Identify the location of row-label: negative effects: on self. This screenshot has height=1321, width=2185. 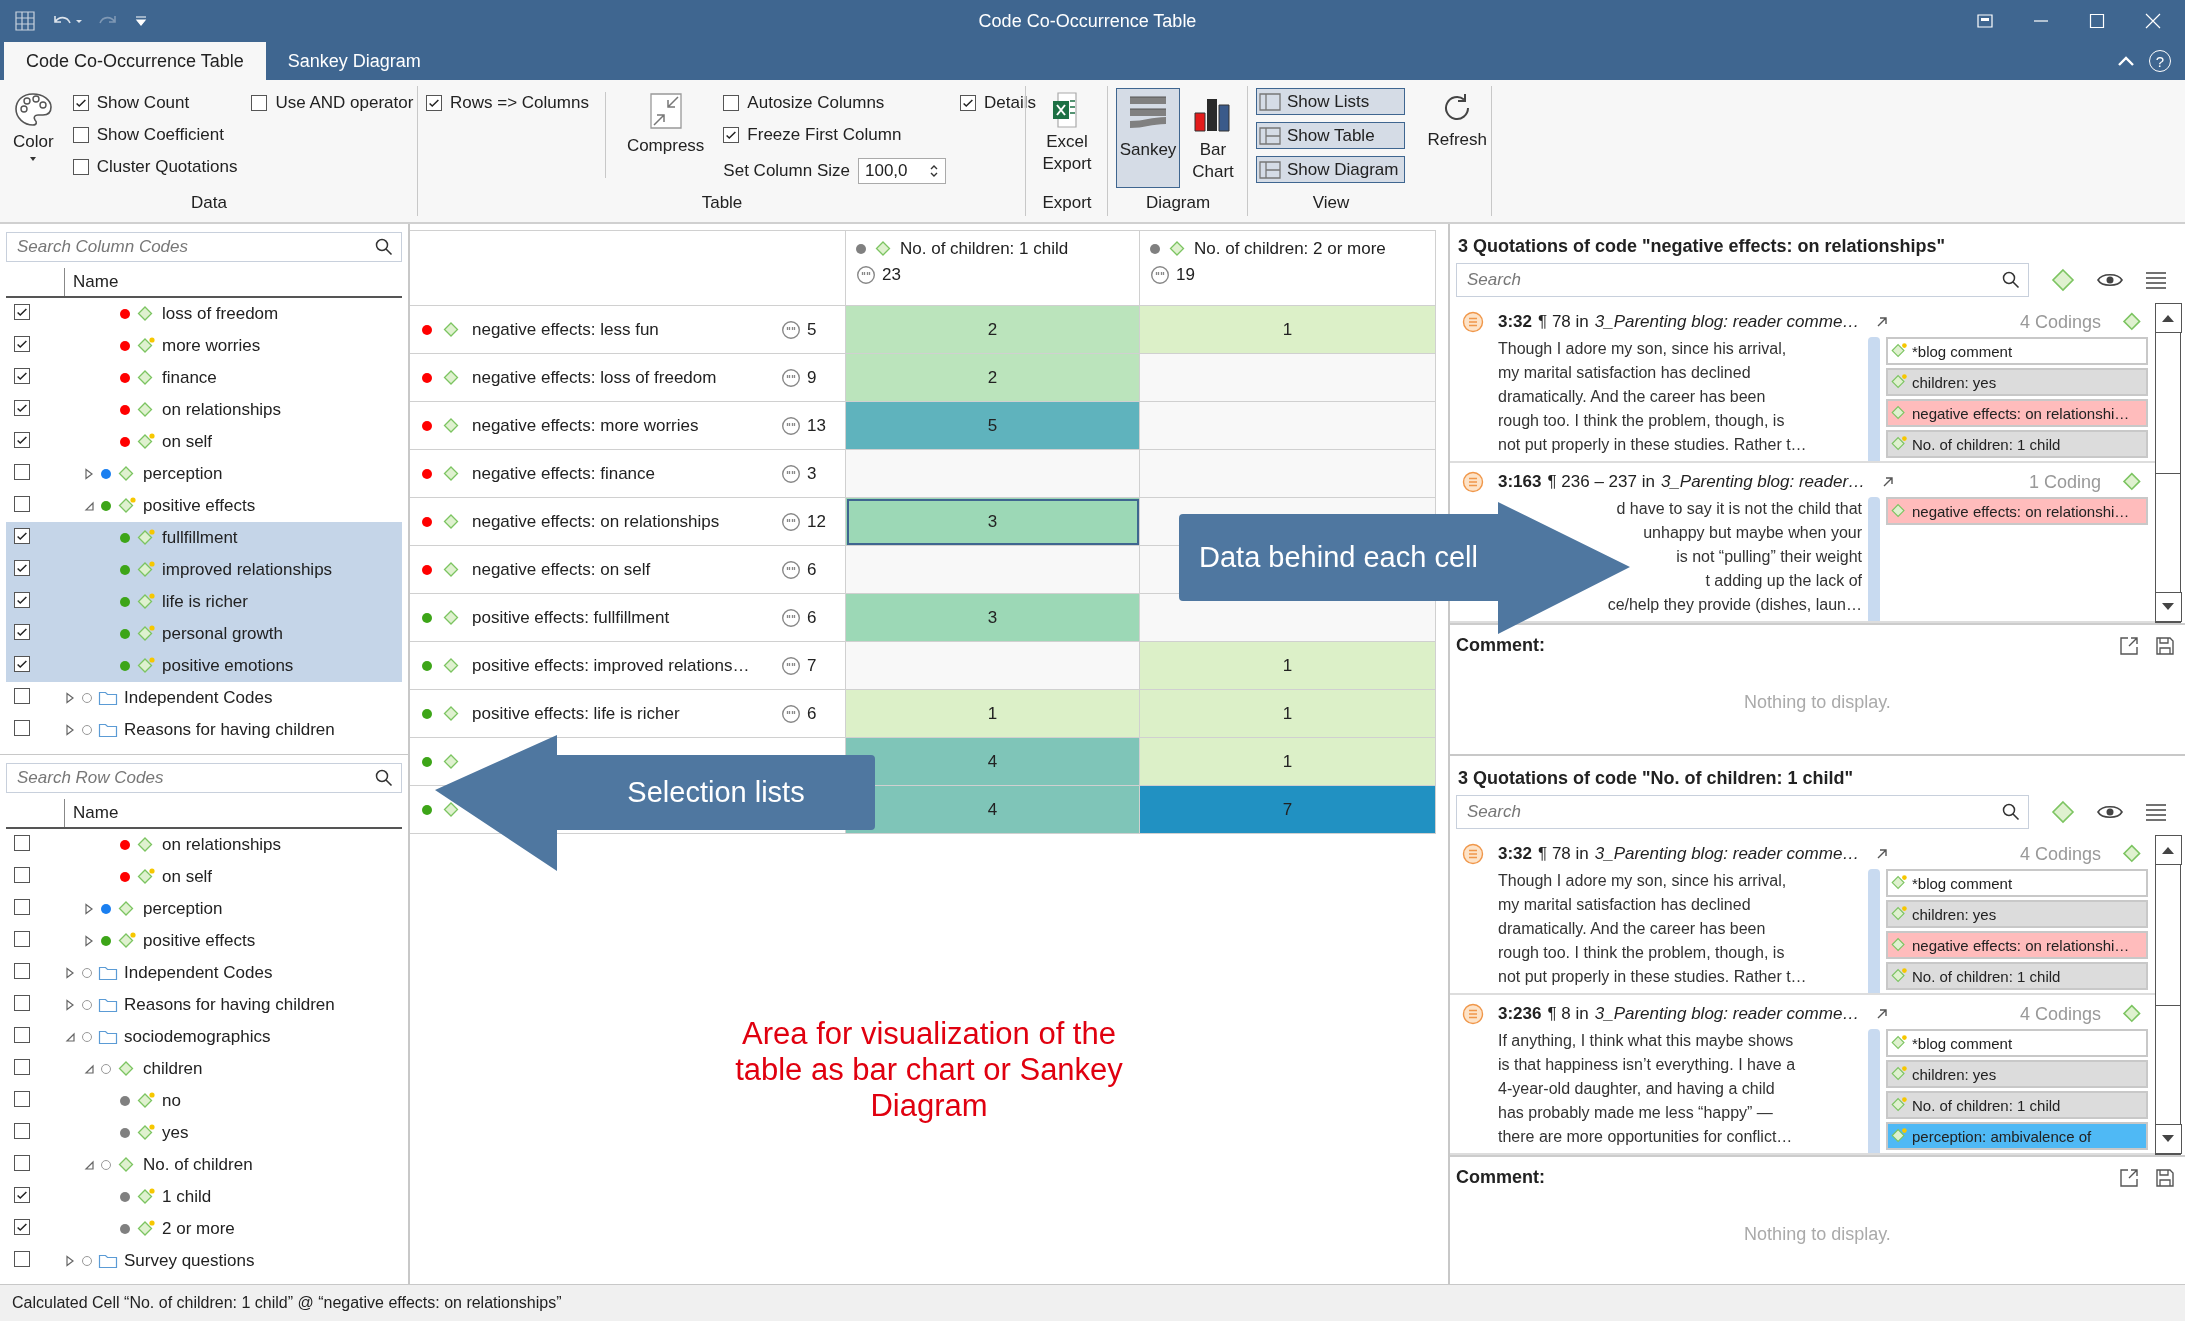
(626, 569).